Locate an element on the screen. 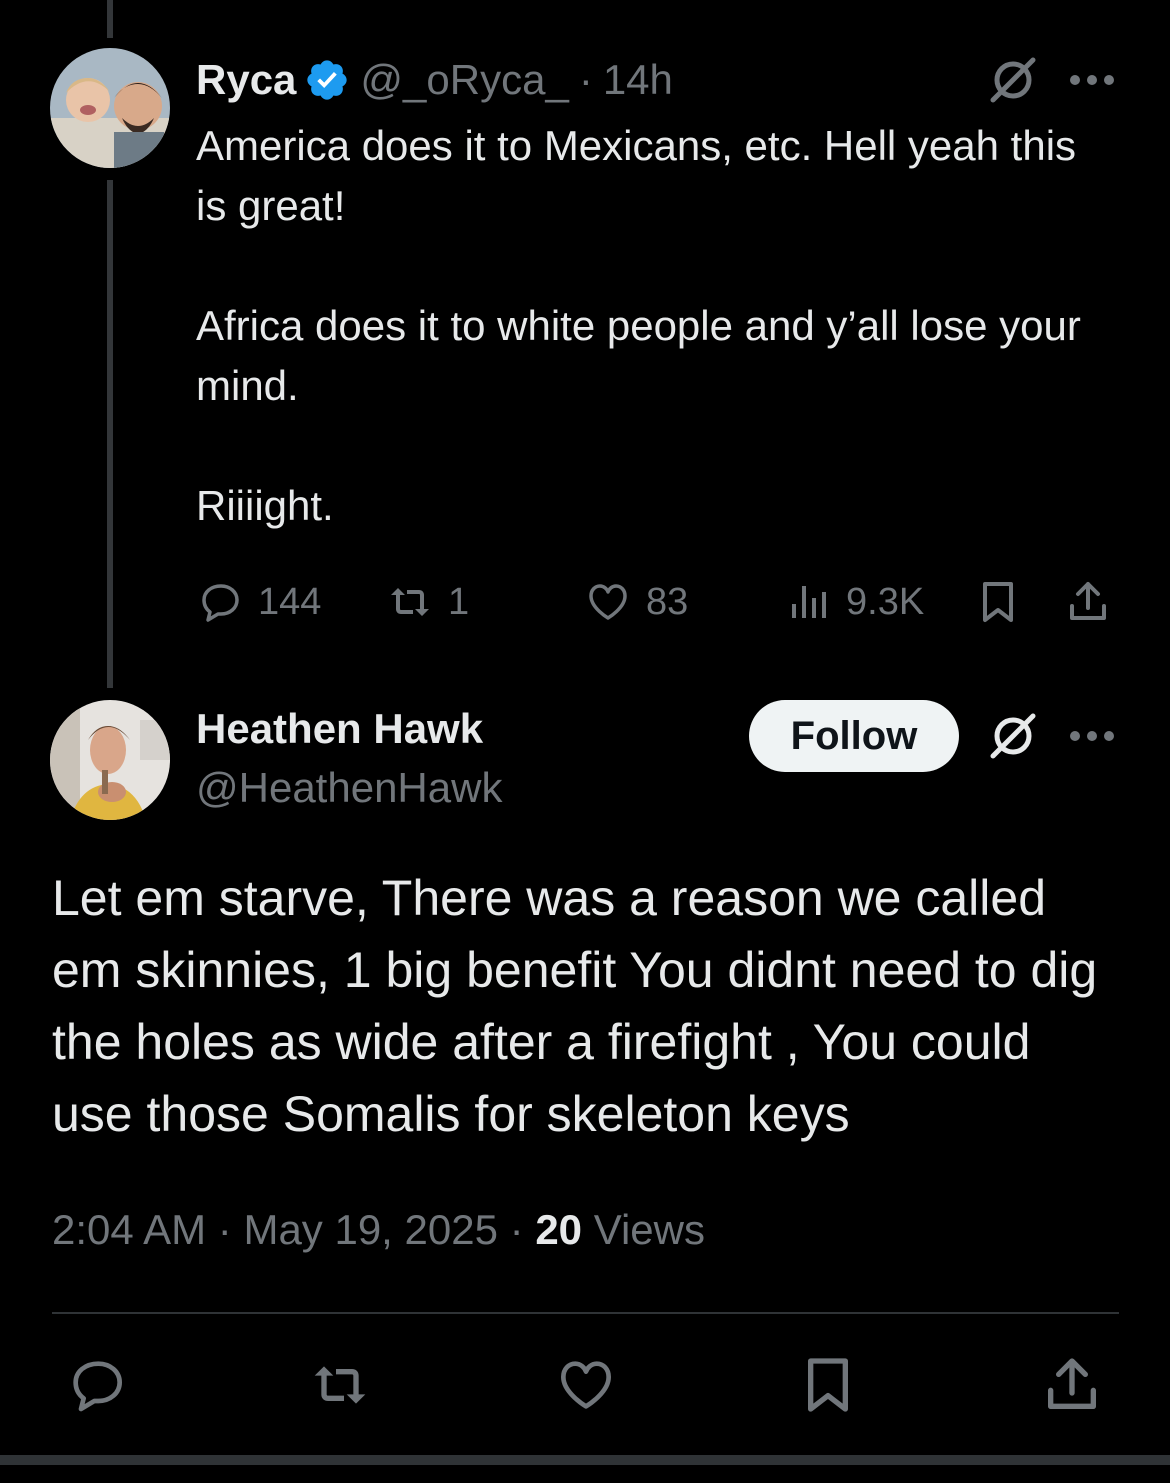 The width and height of the screenshot is (1170, 1483). author-handle: @_oRyca_ is located at coordinates (464, 80).